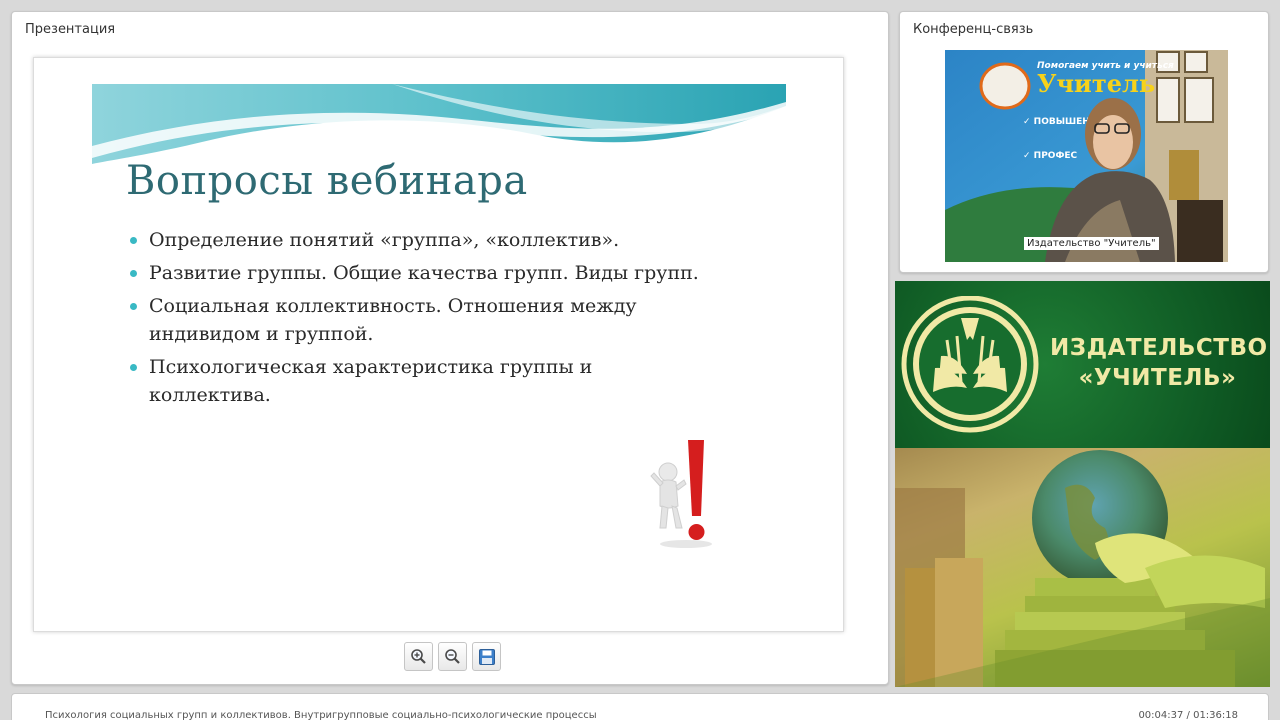  What do you see at coordinates (1050, 156) in the screenshot?
I see `svg-text: ✓ ПРОФЕС` at bounding box center [1050, 156].